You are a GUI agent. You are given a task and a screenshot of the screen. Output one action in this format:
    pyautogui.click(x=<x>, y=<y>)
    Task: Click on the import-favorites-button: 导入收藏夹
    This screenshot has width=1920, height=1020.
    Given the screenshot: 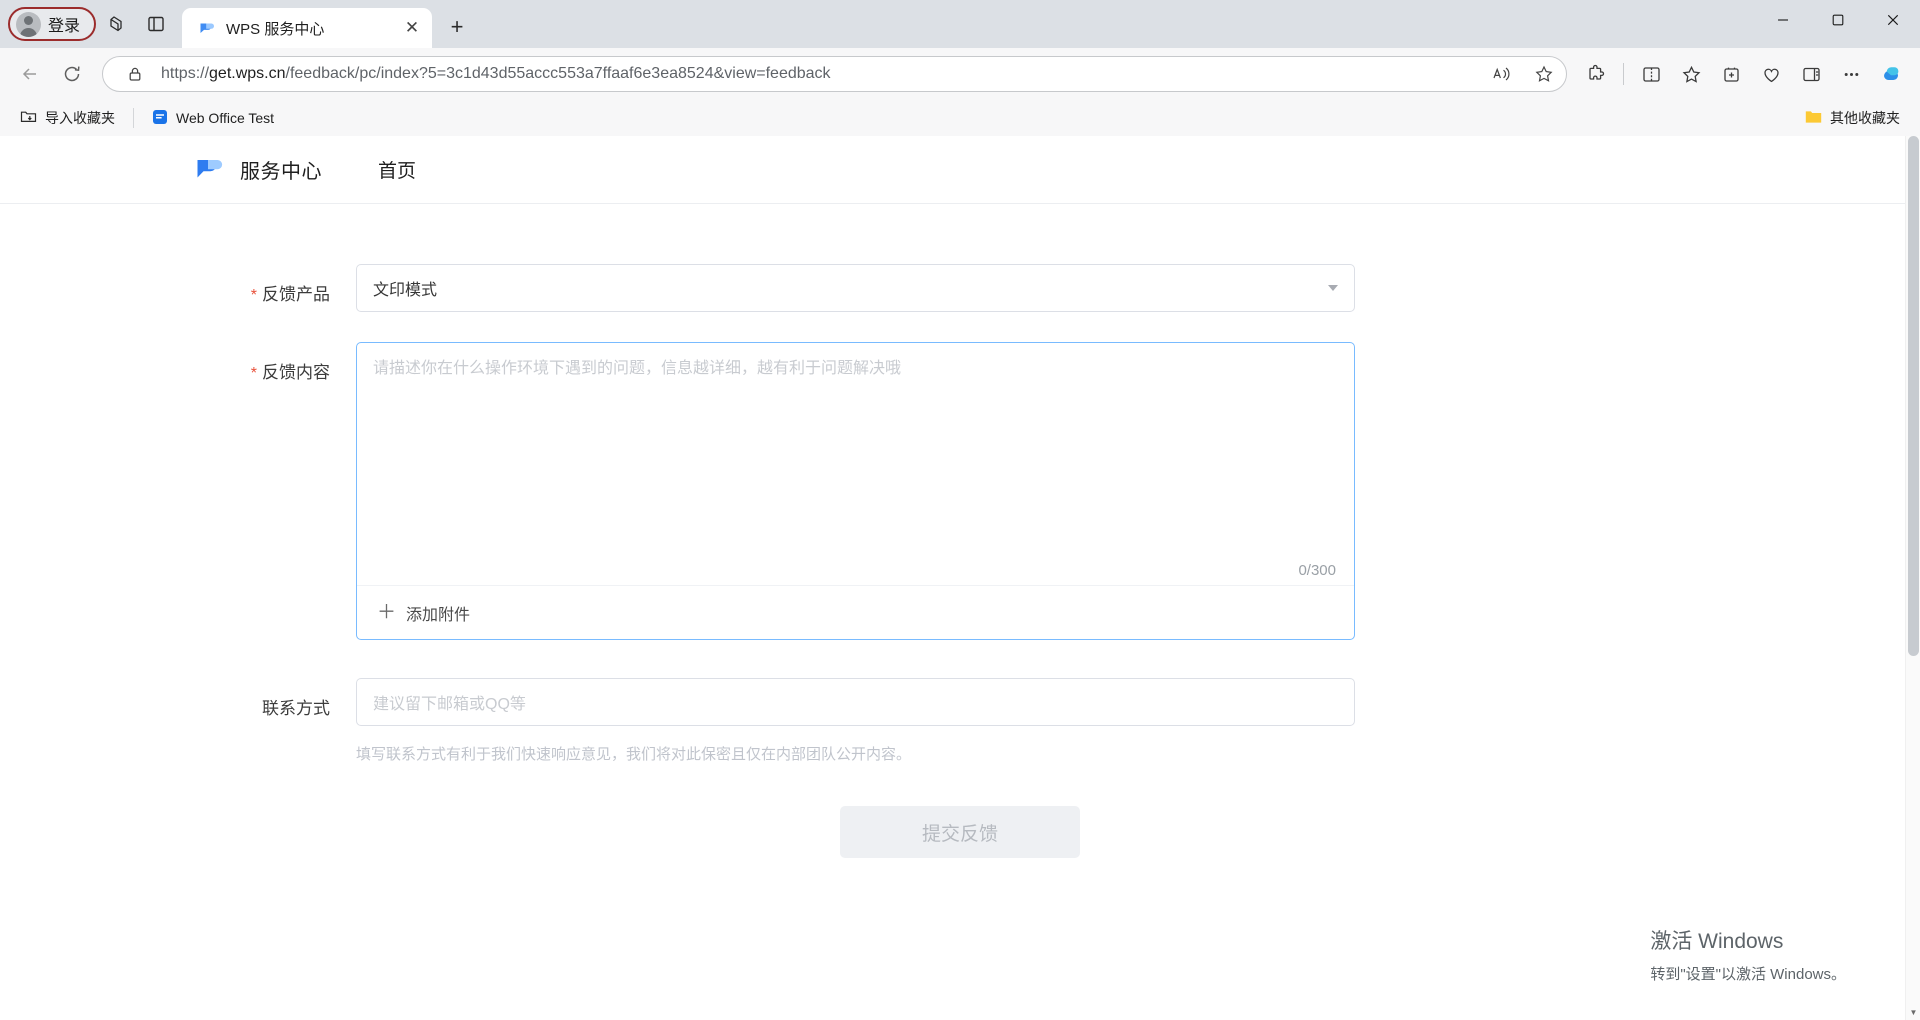 What is the action you would take?
    pyautogui.click(x=67, y=118)
    